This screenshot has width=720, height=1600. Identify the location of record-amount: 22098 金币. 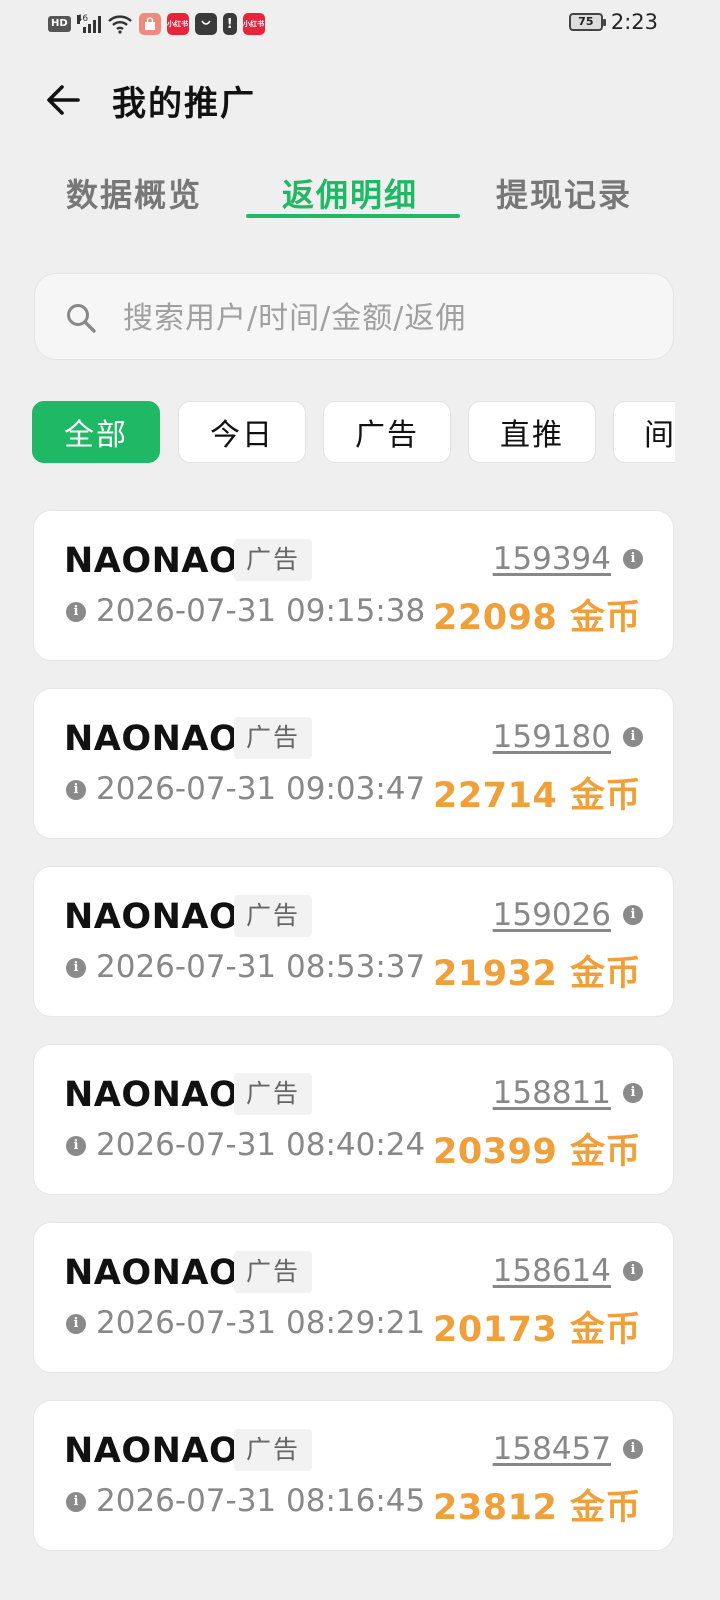
(537, 618).